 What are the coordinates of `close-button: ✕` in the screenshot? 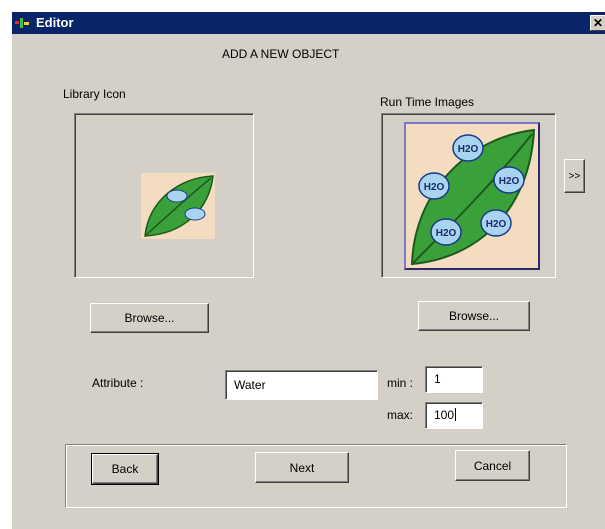 It's located at (597, 23).